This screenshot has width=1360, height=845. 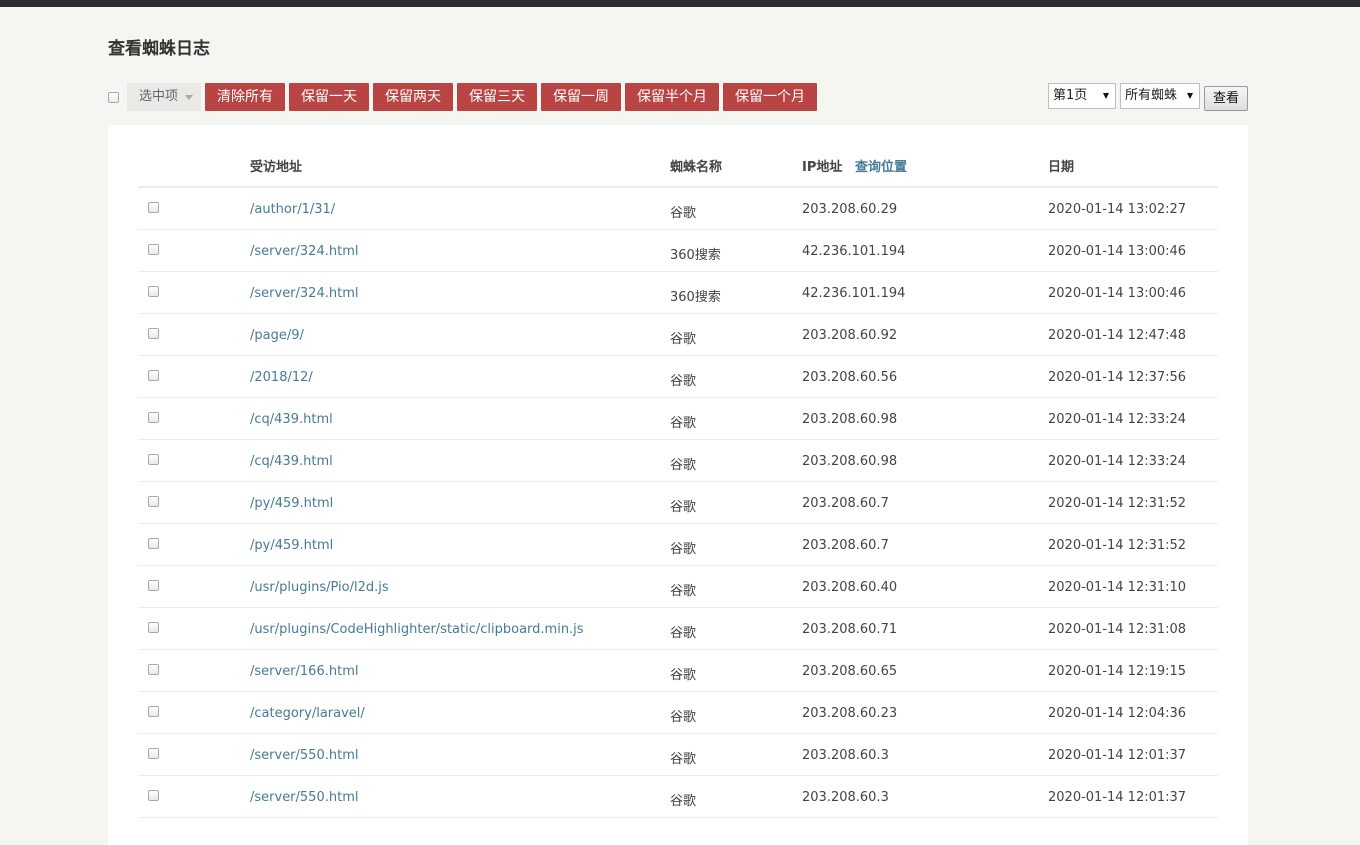 What do you see at coordinates (159, 49) in the screenshot?
I see `page-title: 查看蜘蛛日志` at bounding box center [159, 49].